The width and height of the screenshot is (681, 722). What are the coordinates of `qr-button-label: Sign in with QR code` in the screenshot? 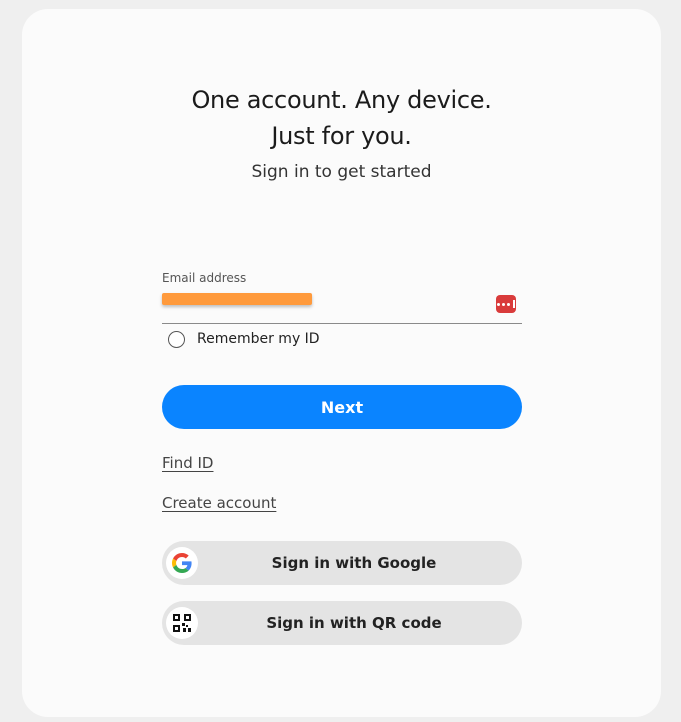 It's located at (354, 623).